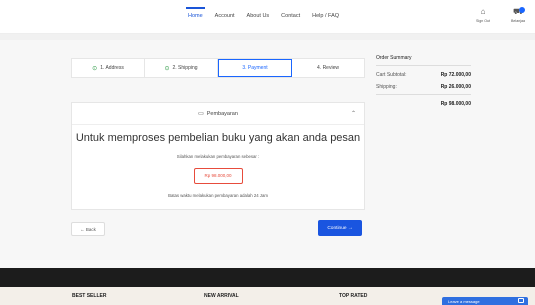  Describe the element at coordinates (423, 60) in the screenshot. I see `order-summary-title: Order Summary` at that location.